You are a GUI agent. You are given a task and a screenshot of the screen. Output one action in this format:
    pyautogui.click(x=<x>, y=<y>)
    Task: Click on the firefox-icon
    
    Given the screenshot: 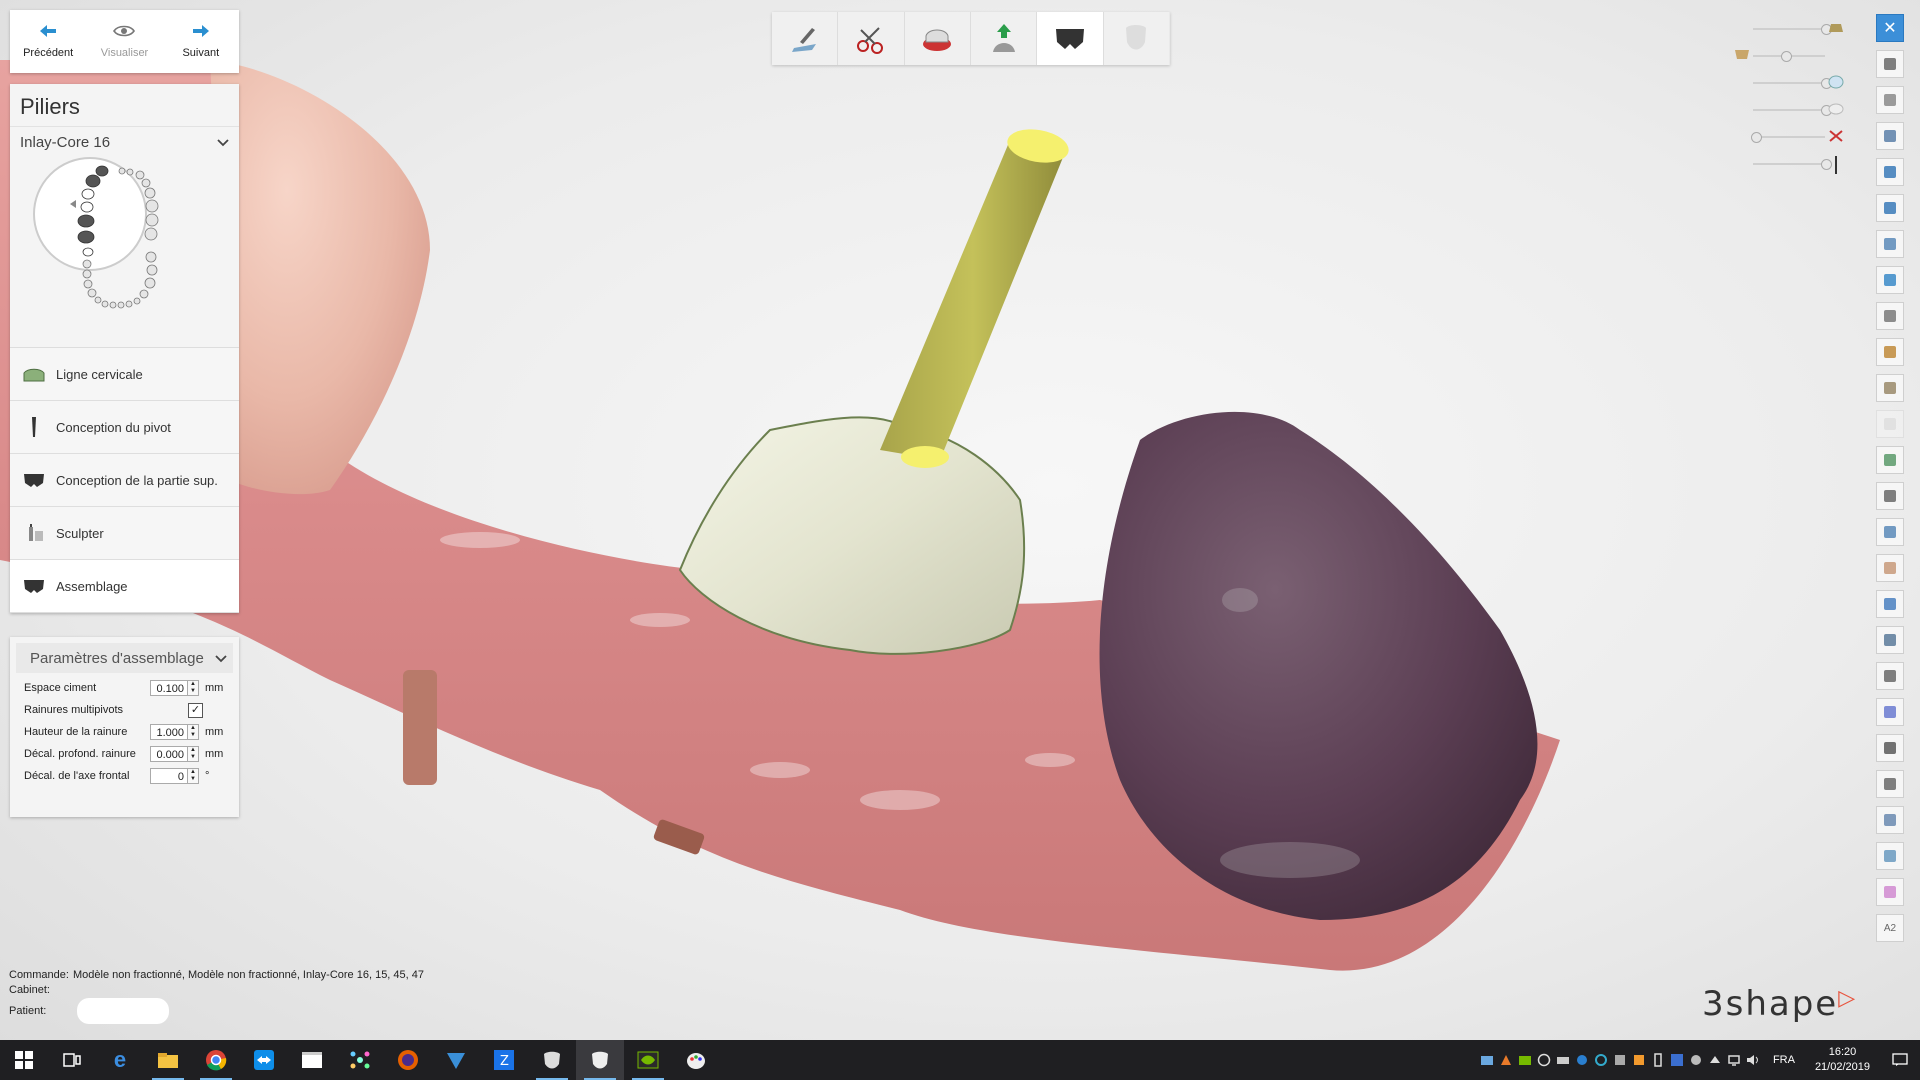 What is the action you would take?
    pyautogui.click(x=408, y=1060)
    